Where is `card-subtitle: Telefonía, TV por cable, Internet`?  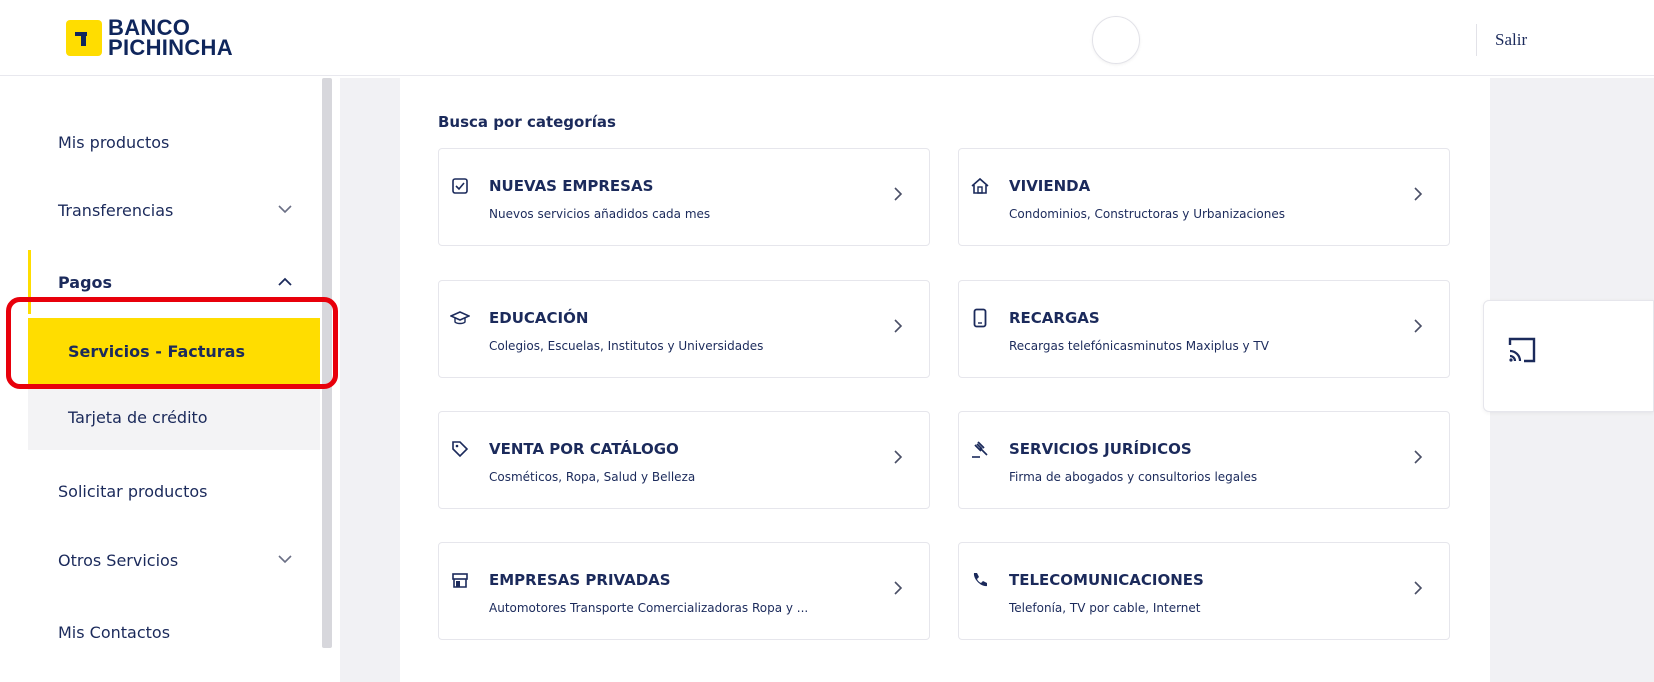
card-subtitle: Telefonía, TV por cable, Internet is located at coordinates (1105, 608).